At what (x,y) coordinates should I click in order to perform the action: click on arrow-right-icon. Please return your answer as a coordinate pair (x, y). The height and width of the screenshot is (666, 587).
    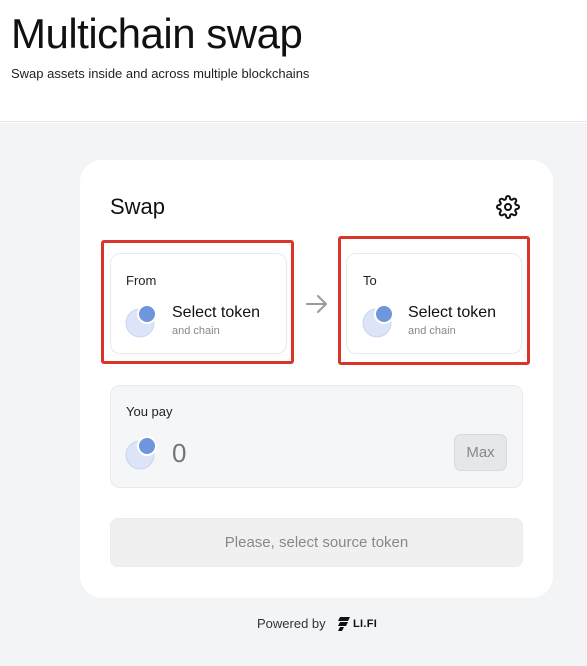
    Looking at the image, I should click on (316, 304).